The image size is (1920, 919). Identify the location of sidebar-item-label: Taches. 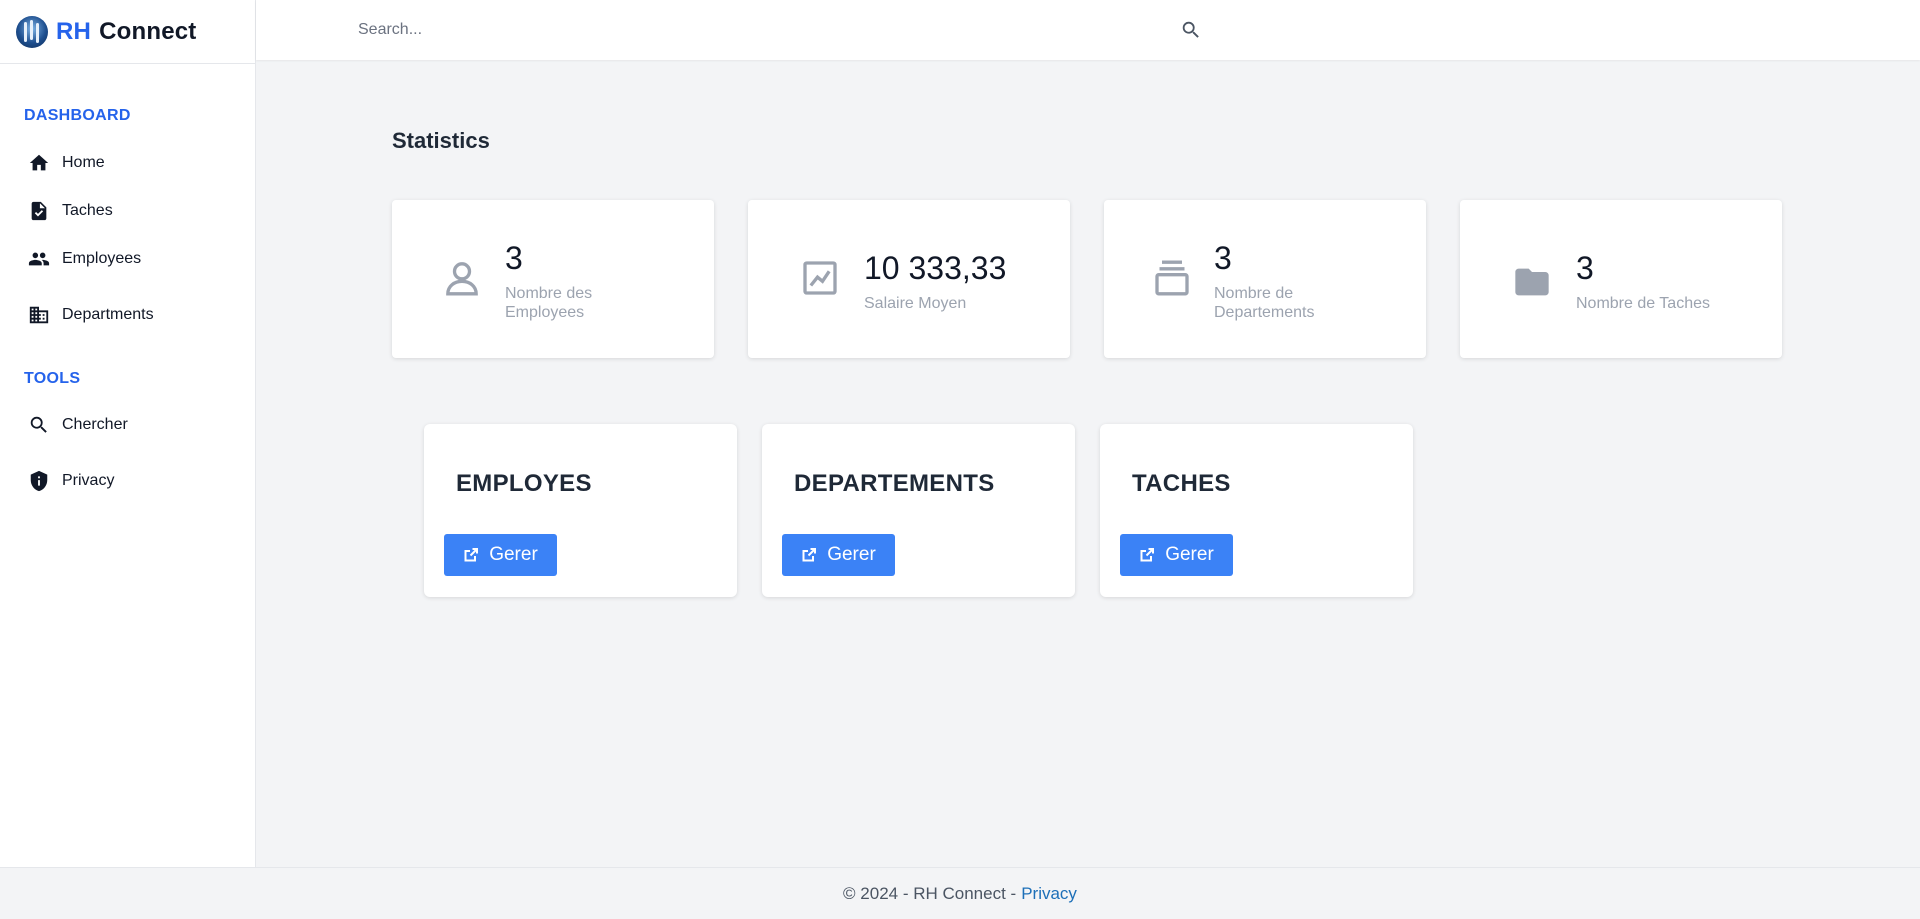
(87, 210).